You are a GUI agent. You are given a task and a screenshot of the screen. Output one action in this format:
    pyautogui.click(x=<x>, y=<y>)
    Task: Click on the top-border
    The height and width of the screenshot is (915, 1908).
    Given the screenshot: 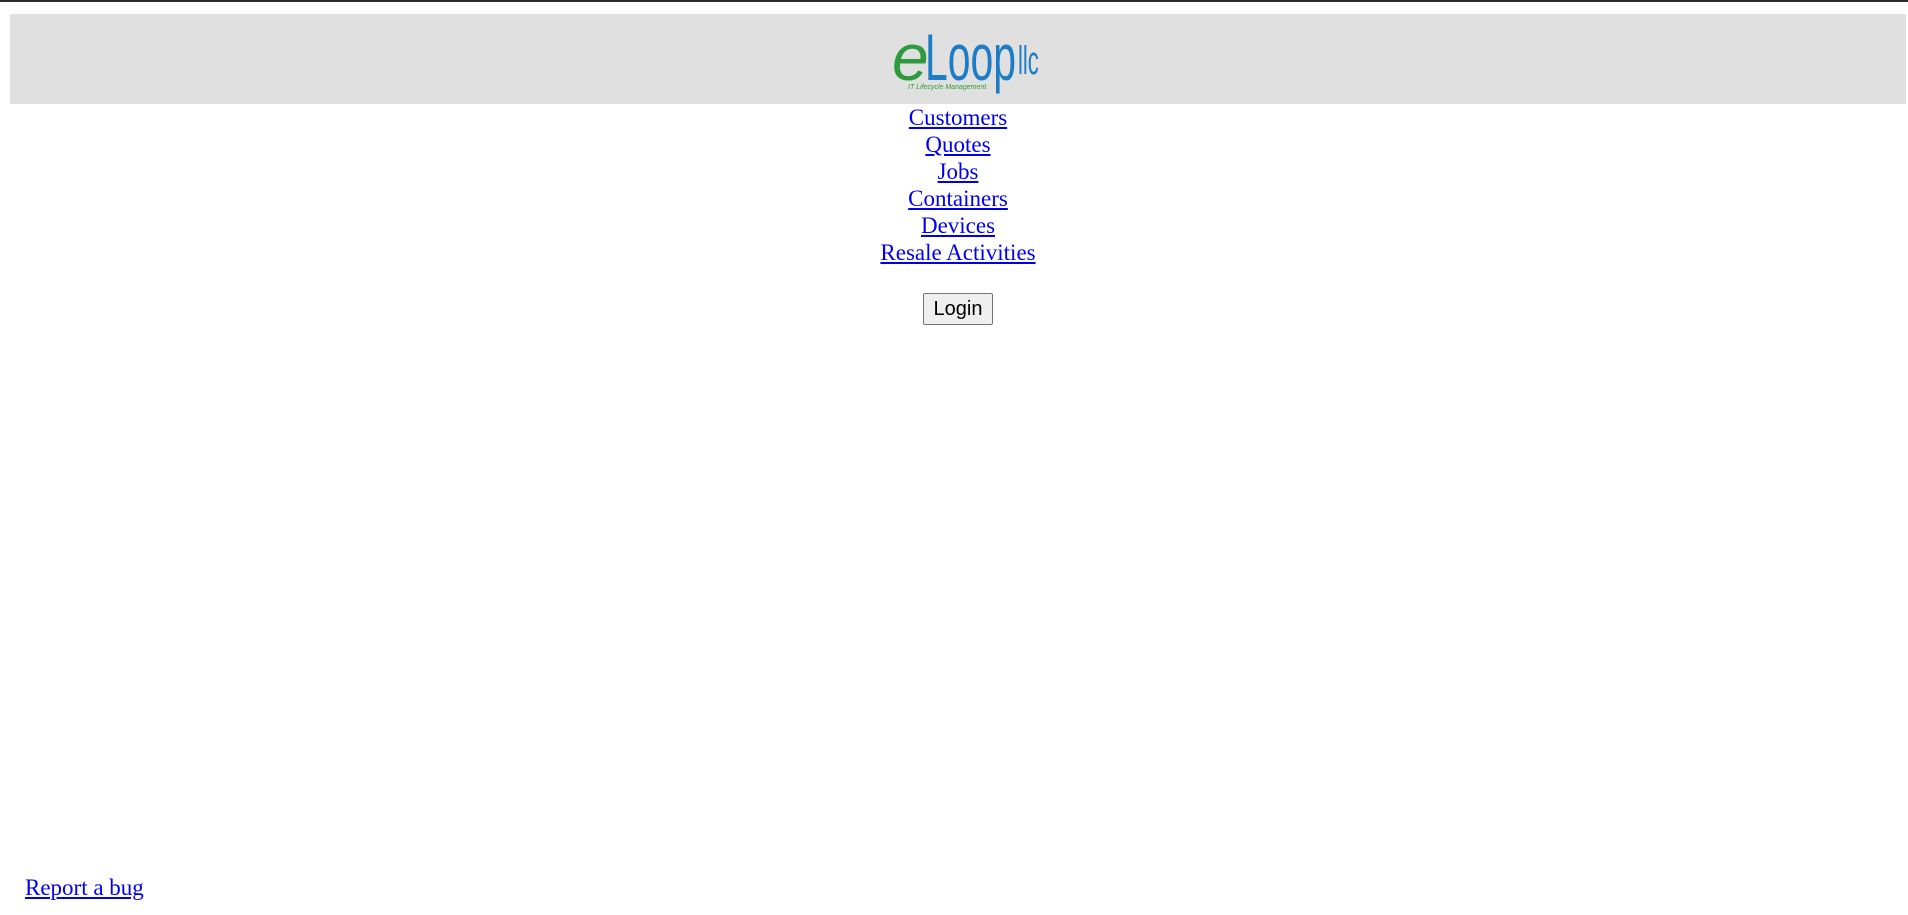 What is the action you would take?
    pyautogui.click(x=954, y=1)
    